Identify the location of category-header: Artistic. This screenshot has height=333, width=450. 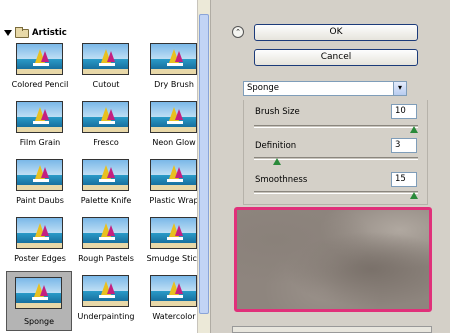
(35, 33).